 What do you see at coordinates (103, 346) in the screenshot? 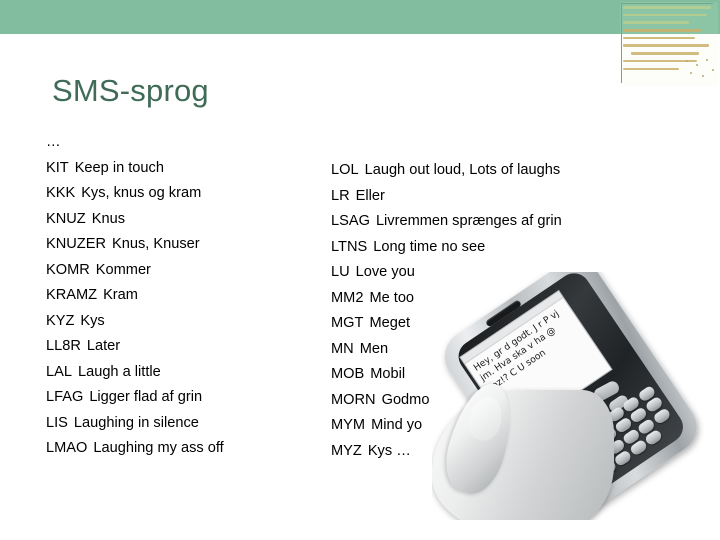
I see `abbreviation-meaning: Later` at bounding box center [103, 346].